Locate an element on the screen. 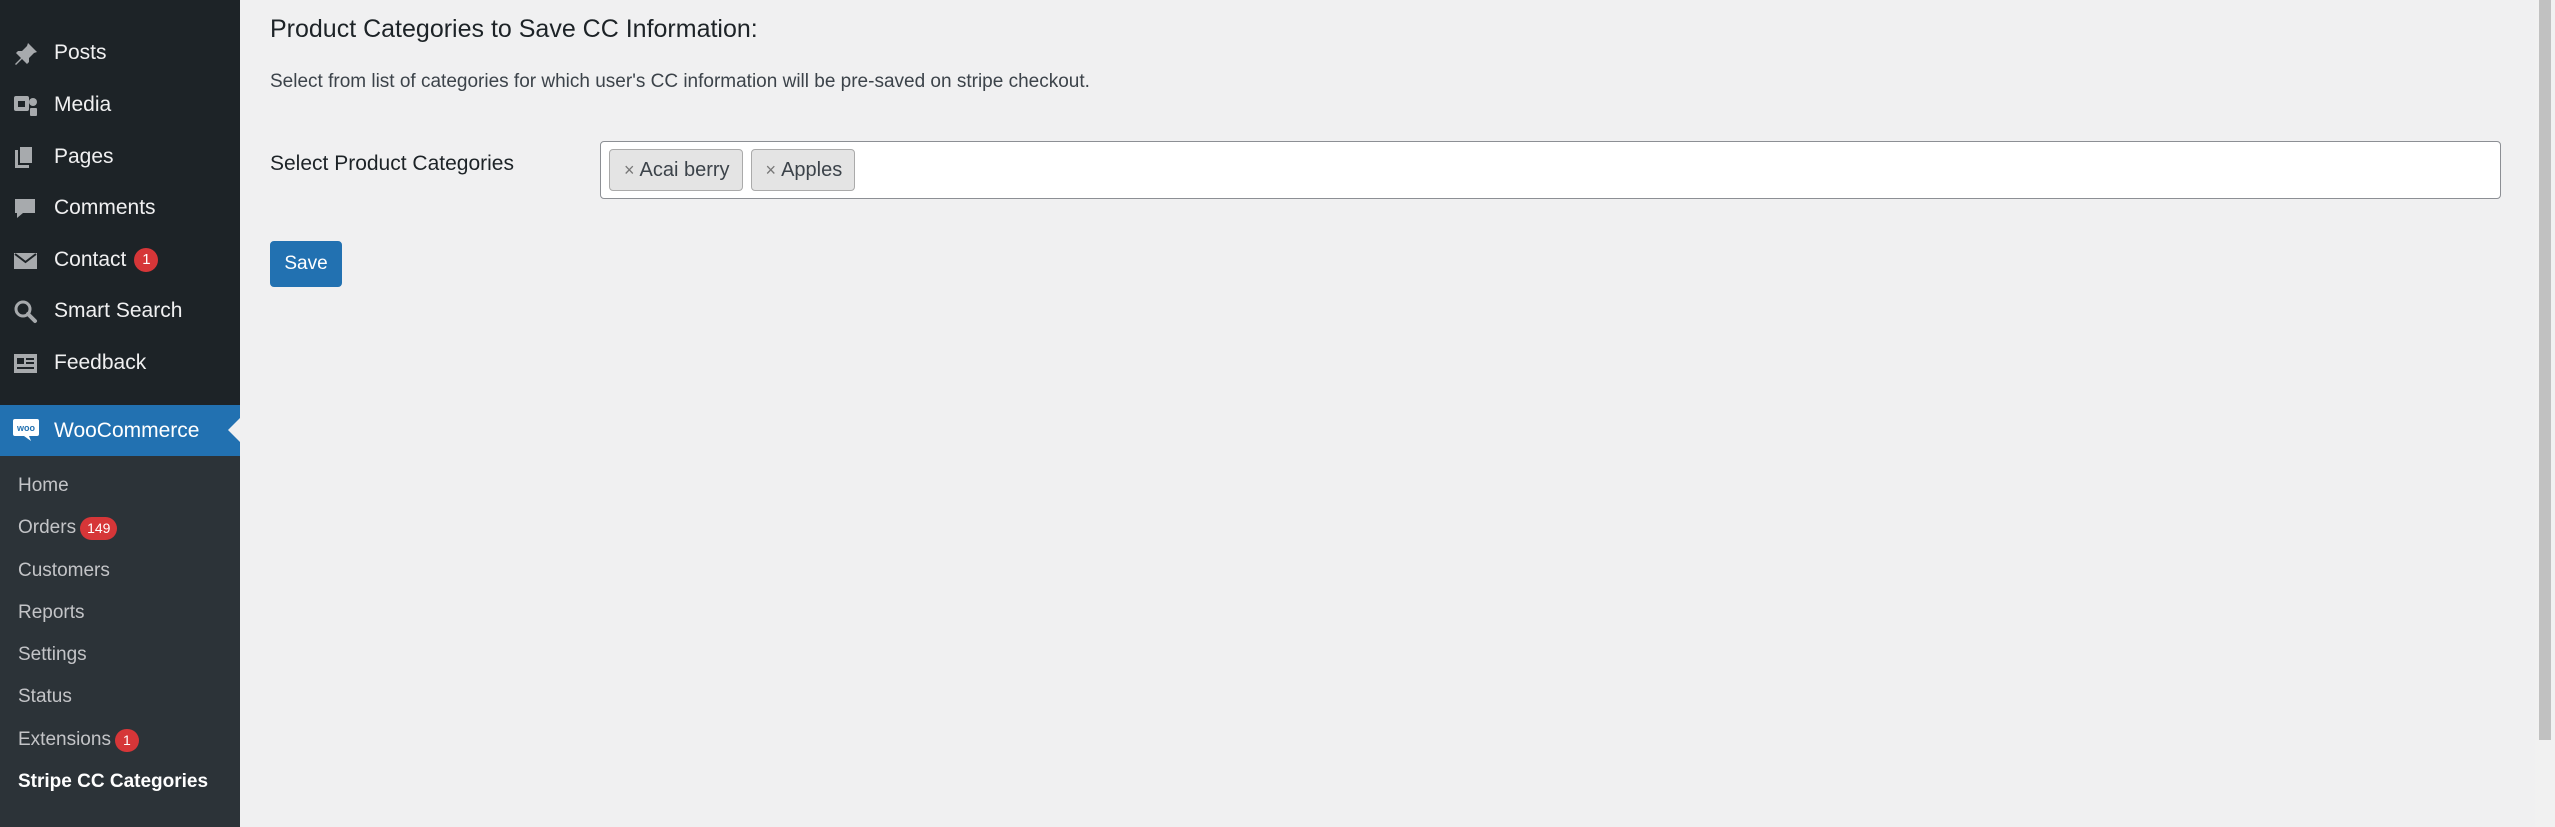 This screenshot has height=827, width=2555. sidebar-item-contact: Contact 1 is located at coordinates (120, 260).